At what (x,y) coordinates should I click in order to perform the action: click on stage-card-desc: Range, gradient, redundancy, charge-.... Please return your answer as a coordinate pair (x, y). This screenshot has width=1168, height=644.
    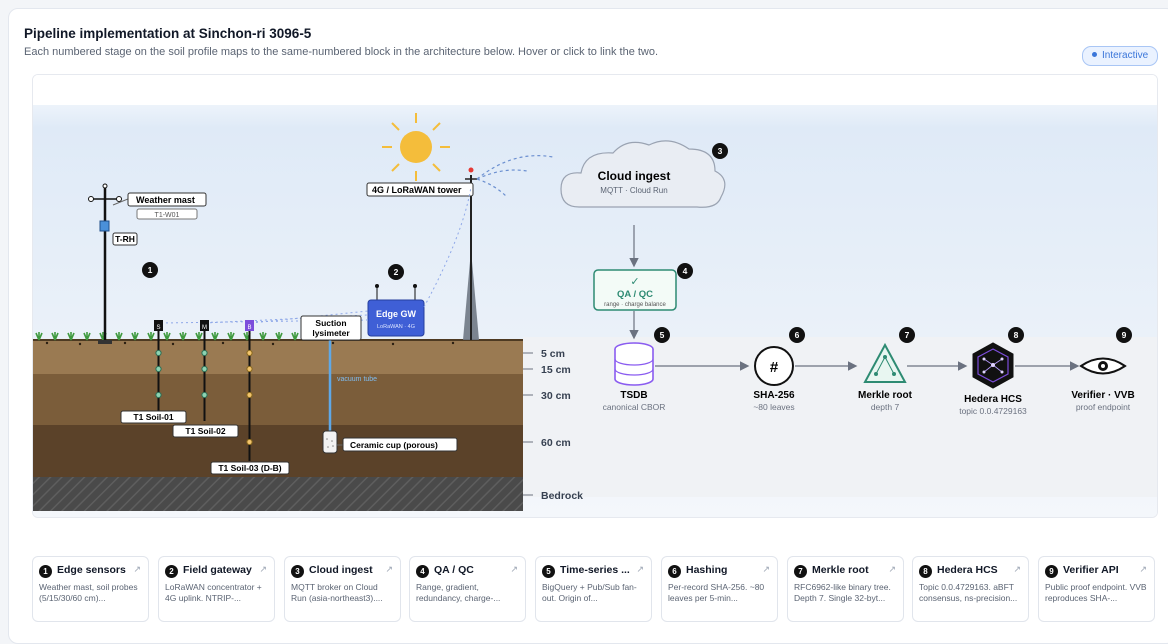
    Looking at the image, I should click on (458, 592).